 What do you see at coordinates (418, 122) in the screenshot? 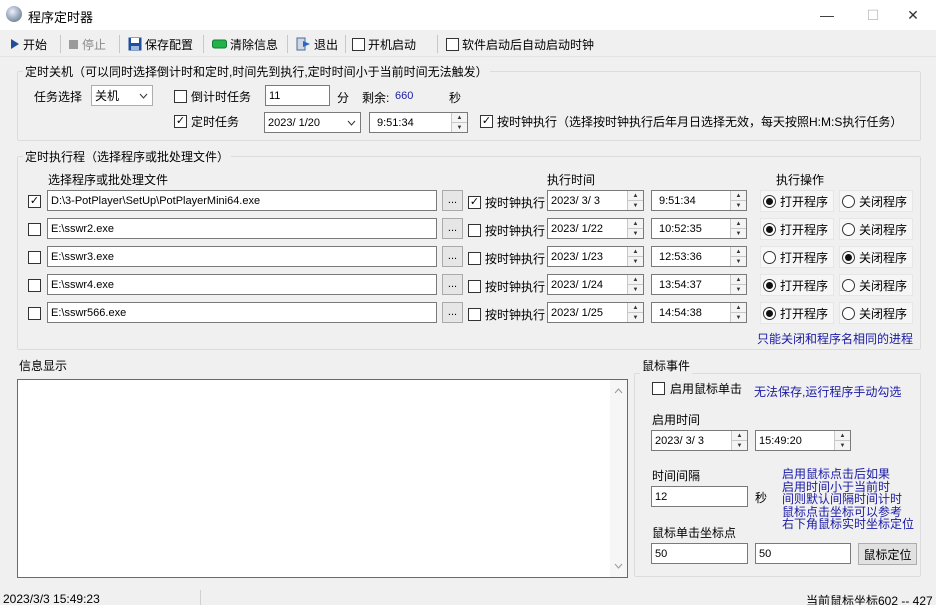
I see `shutdown-time-input: 9:51:34 ▲ ▼` at bounding box center [418, 122].